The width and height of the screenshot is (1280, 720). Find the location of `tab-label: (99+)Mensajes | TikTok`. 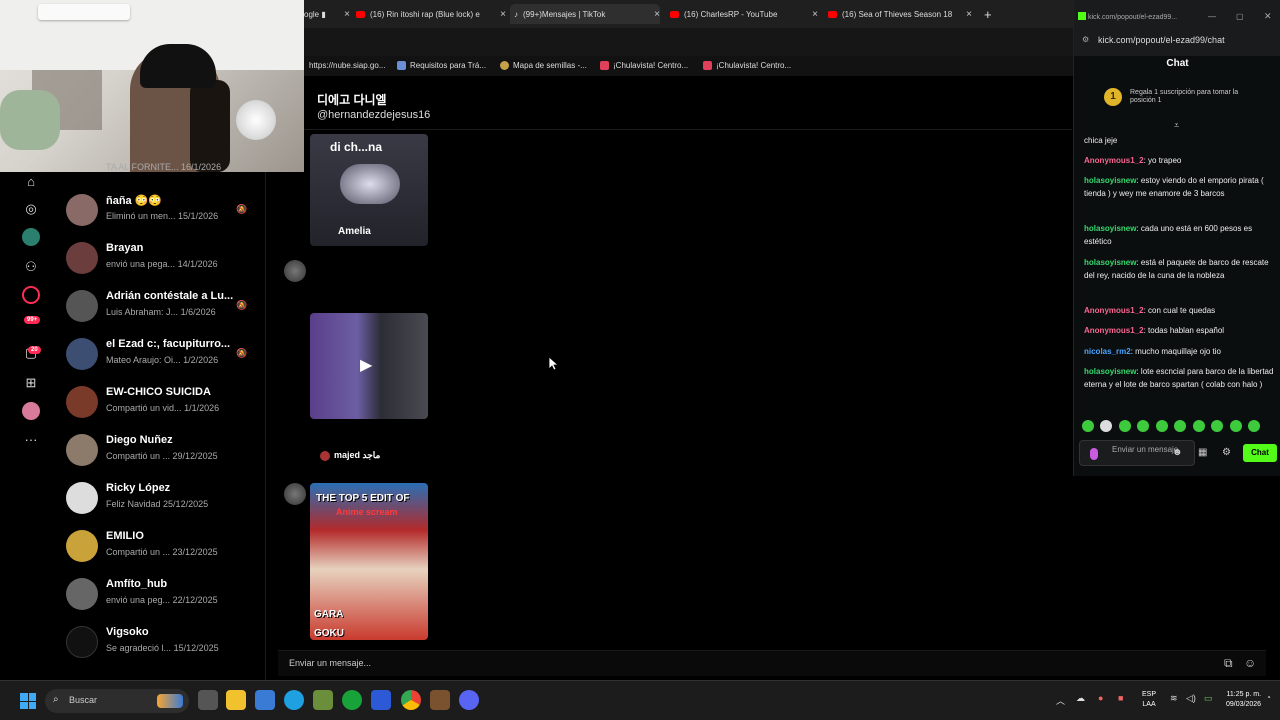

tab-label: (99+)Mensajes | TikTok is located at coordinates (564, 14).